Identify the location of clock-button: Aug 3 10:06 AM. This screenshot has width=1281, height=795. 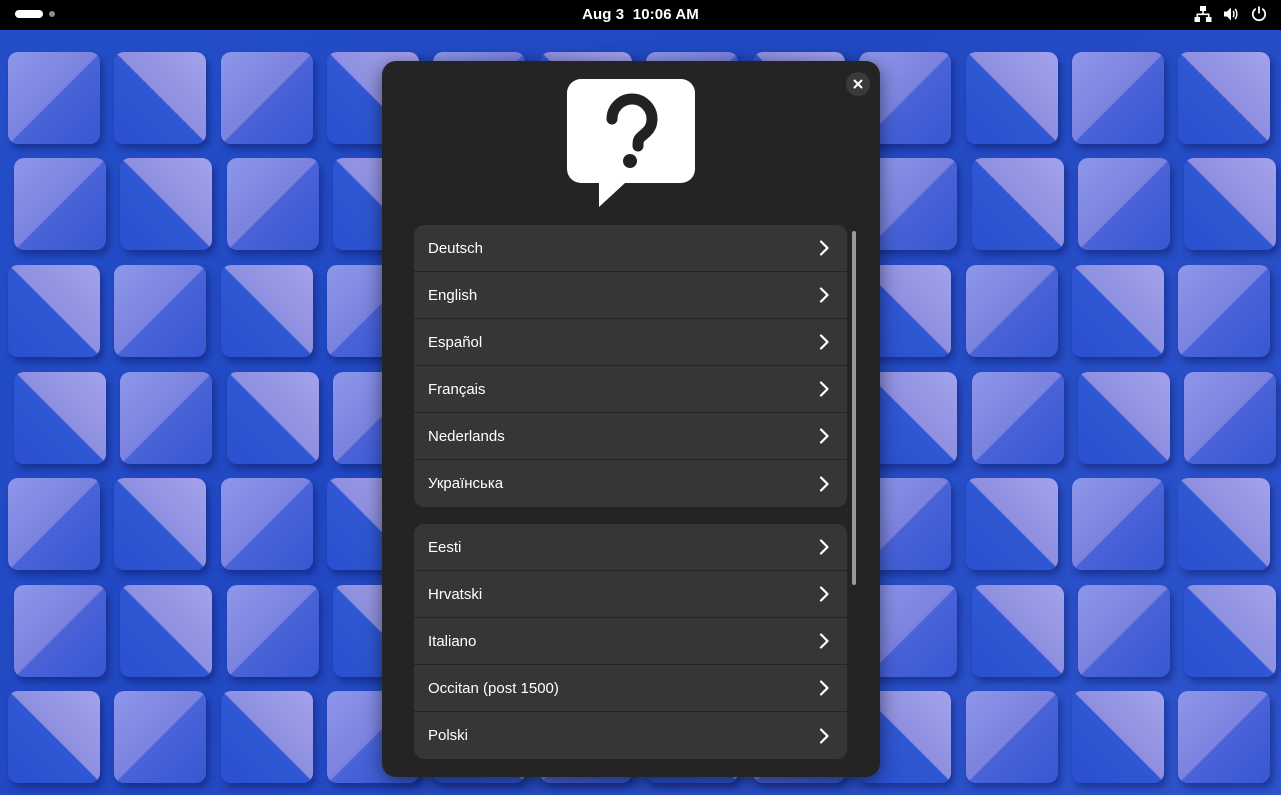
(640, 14).